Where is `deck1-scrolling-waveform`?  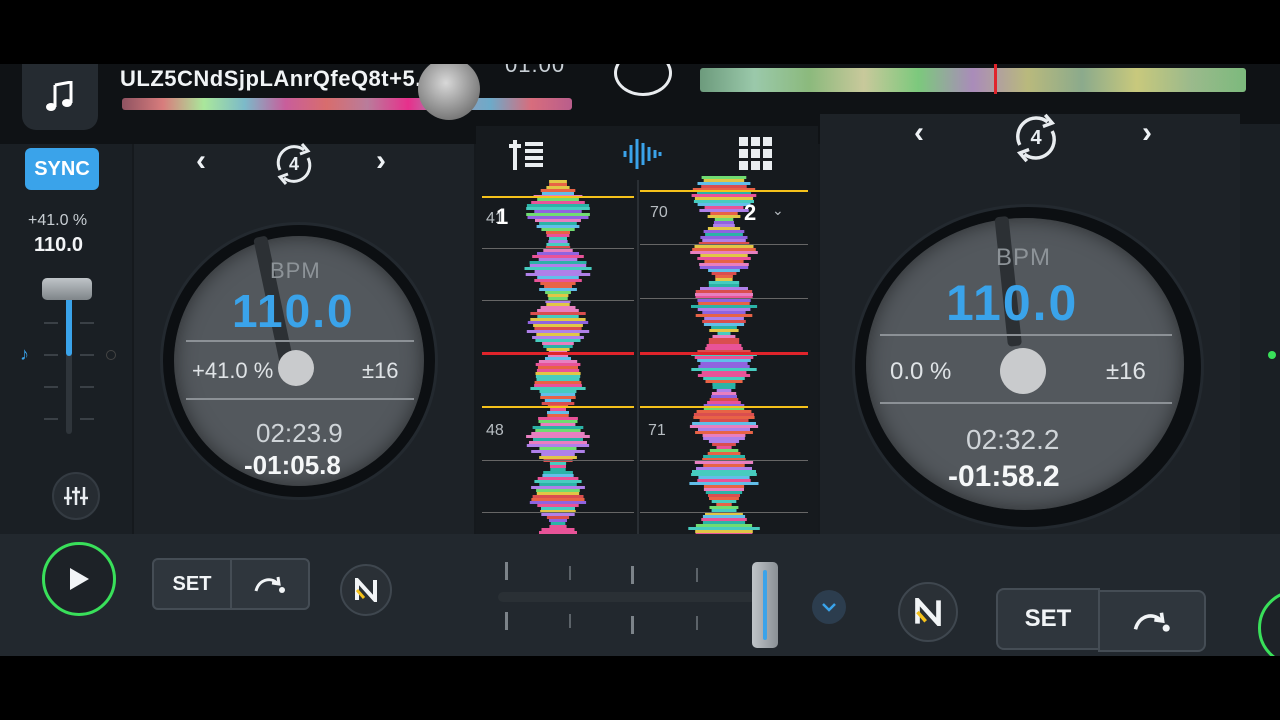 deck1-scrolling-waveform is located at coordinates (558, 364).